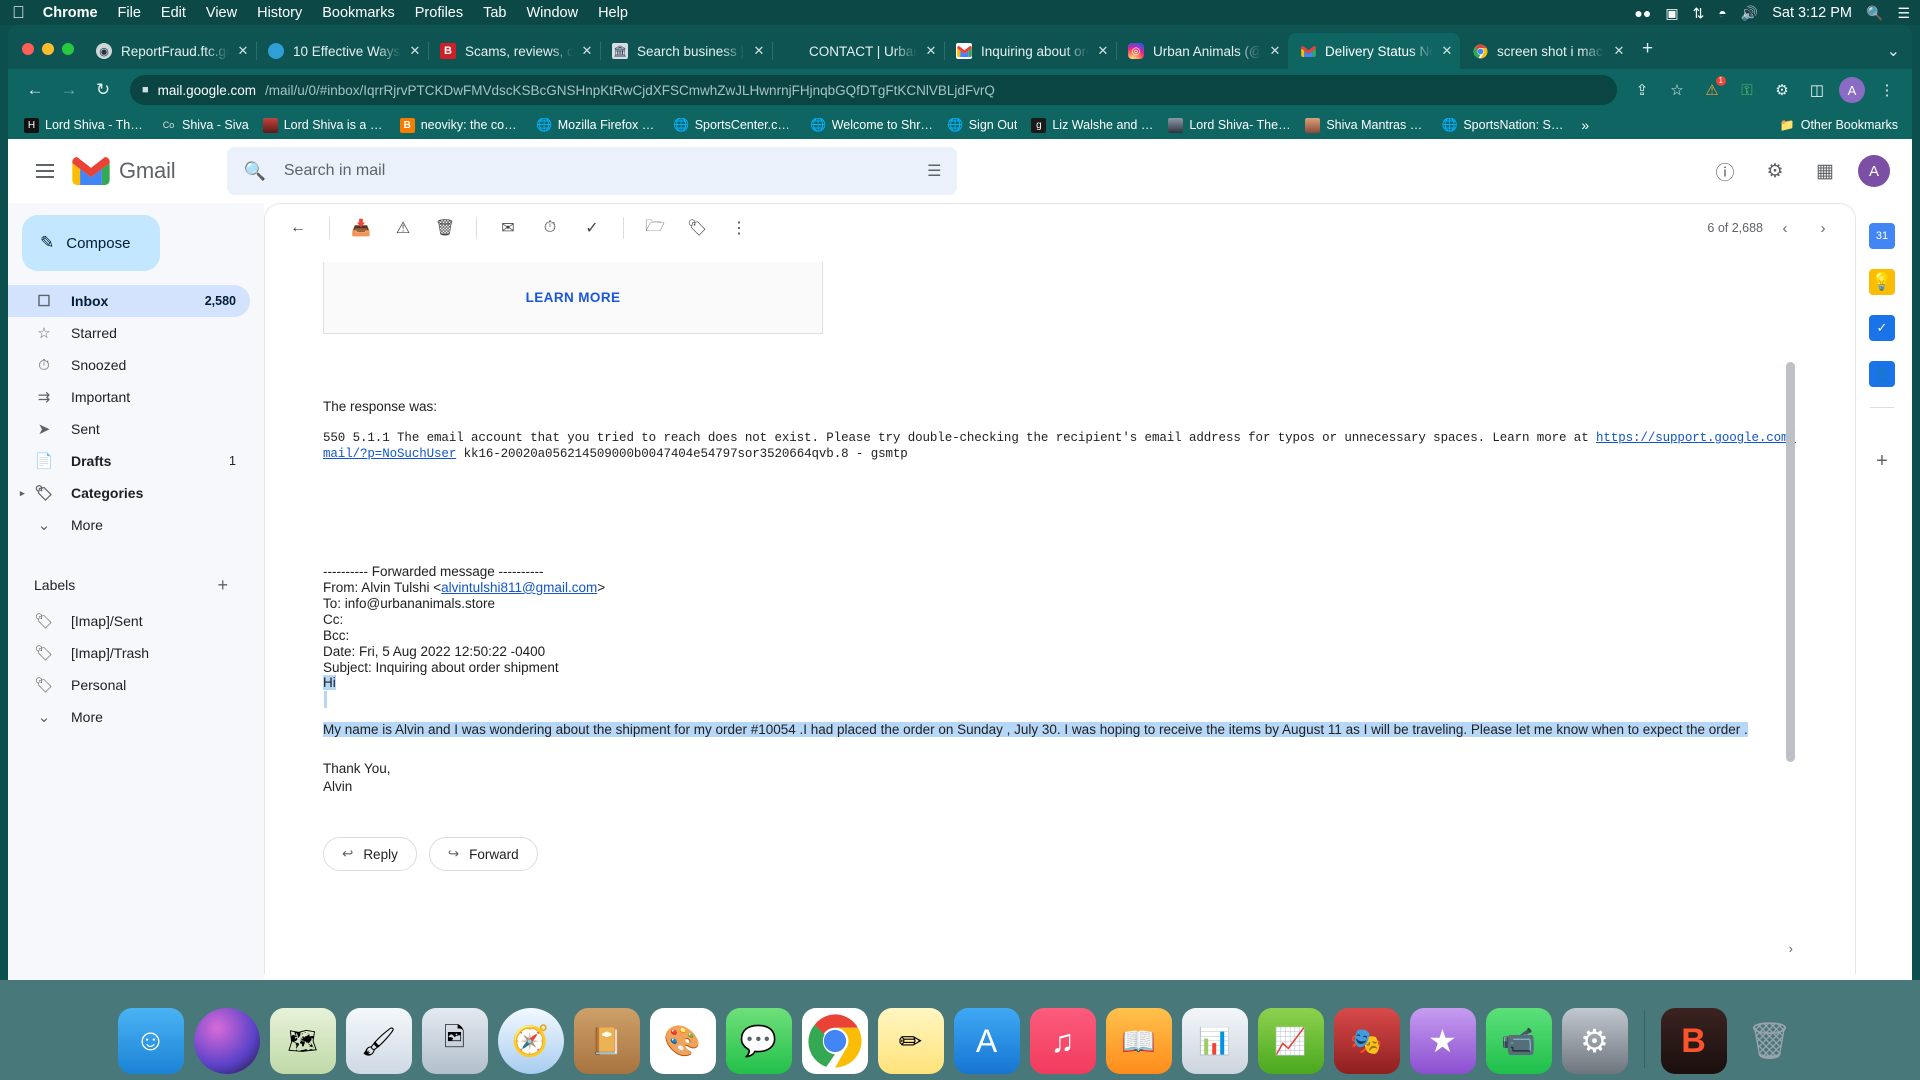 The image size is (1920, 1080). What do you see at coordinates (124, 171) in the screenshot?
I see `gmail-logo: Gmail` at bounding box center [124, 171].